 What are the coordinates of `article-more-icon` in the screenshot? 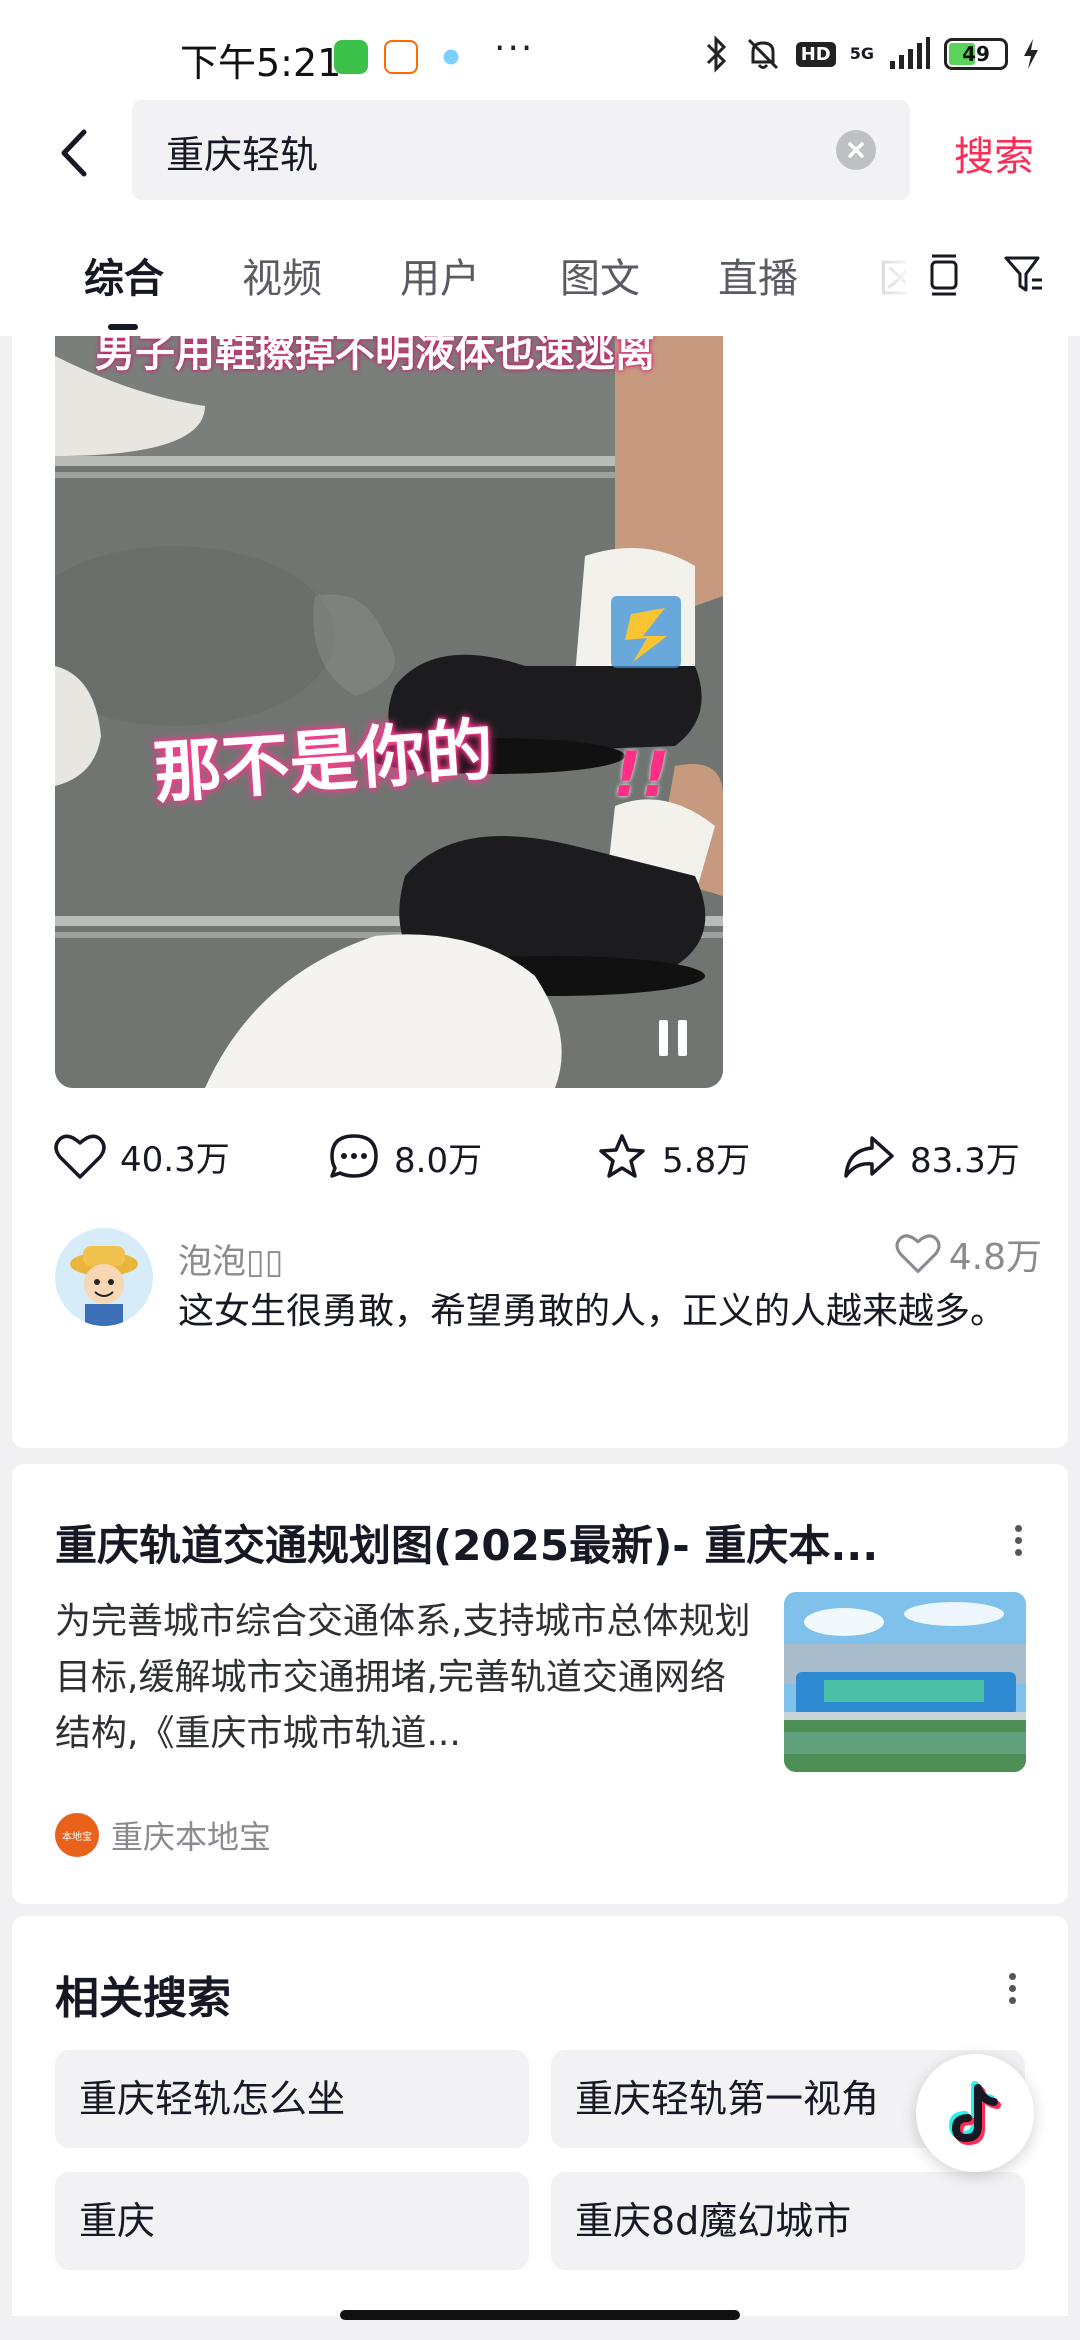 It's located at (1018, 1545).